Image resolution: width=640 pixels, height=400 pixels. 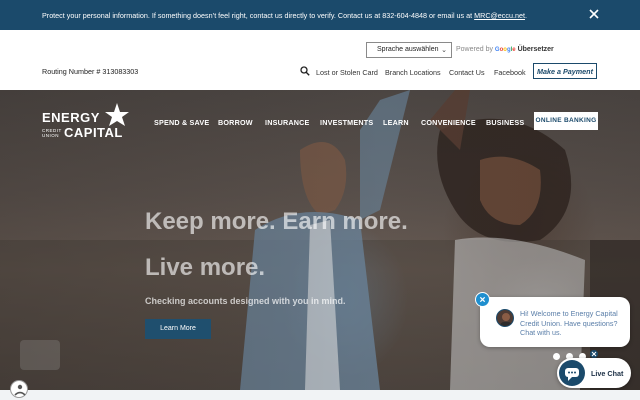 I want to click on language-select: Sprache auswählen ⌄, so click(x=409, y=50).